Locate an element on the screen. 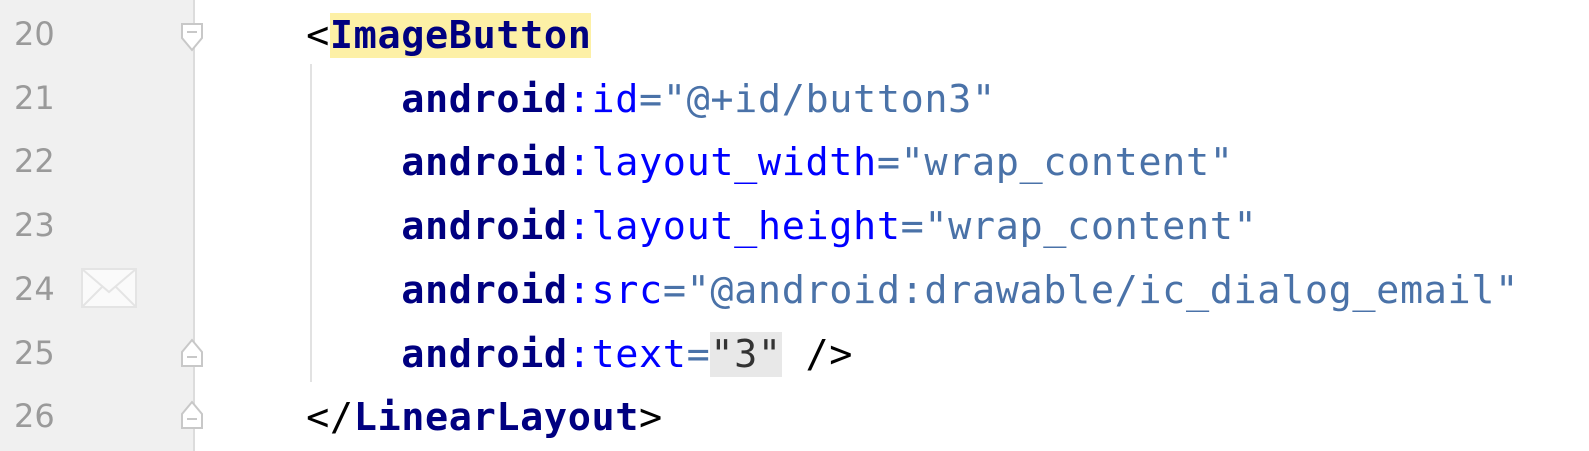  tag-bracket: </ is located at coordinates (330, 417).